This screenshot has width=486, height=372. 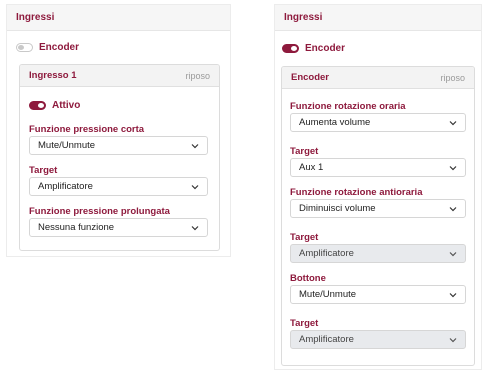 What do you see at coordinates (348, 106) in the screenshot?
I see `clockwise-rotation-label: Funzione rotazione oraria` at bounding box center [348, 106].